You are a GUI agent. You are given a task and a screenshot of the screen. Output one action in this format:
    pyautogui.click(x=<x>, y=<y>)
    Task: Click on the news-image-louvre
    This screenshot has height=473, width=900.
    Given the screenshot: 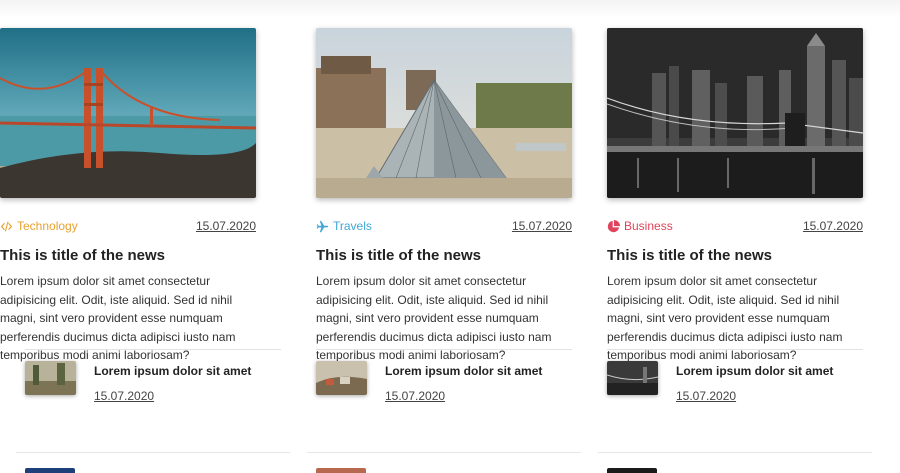 What is the action you would take?
    pyautogui.click(x=444, y=113)
    